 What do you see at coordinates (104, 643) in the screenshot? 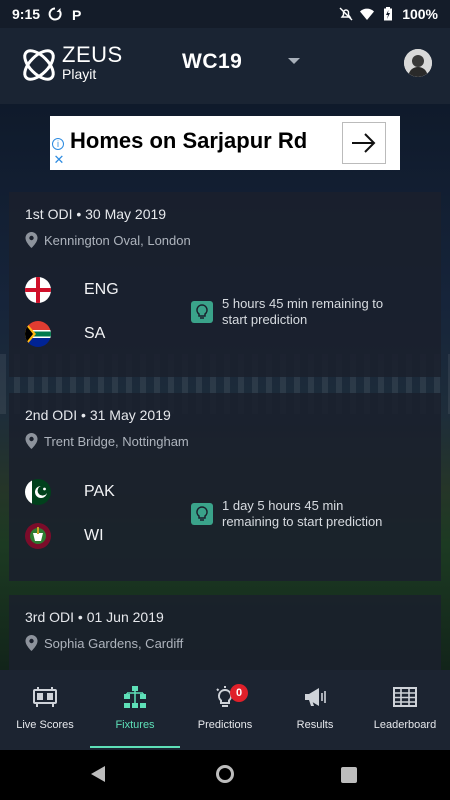
I see `match-venue: Sophia Gardens, Cardiff` at bounding box center [104, 643].